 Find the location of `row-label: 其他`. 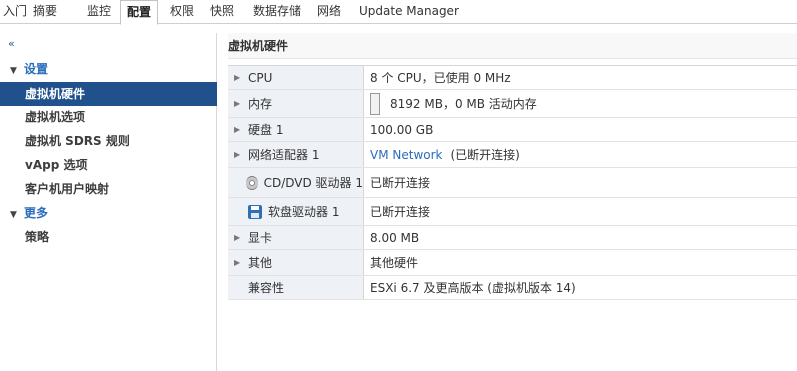

row-label: 其他 is located at coordinates (260, 263).